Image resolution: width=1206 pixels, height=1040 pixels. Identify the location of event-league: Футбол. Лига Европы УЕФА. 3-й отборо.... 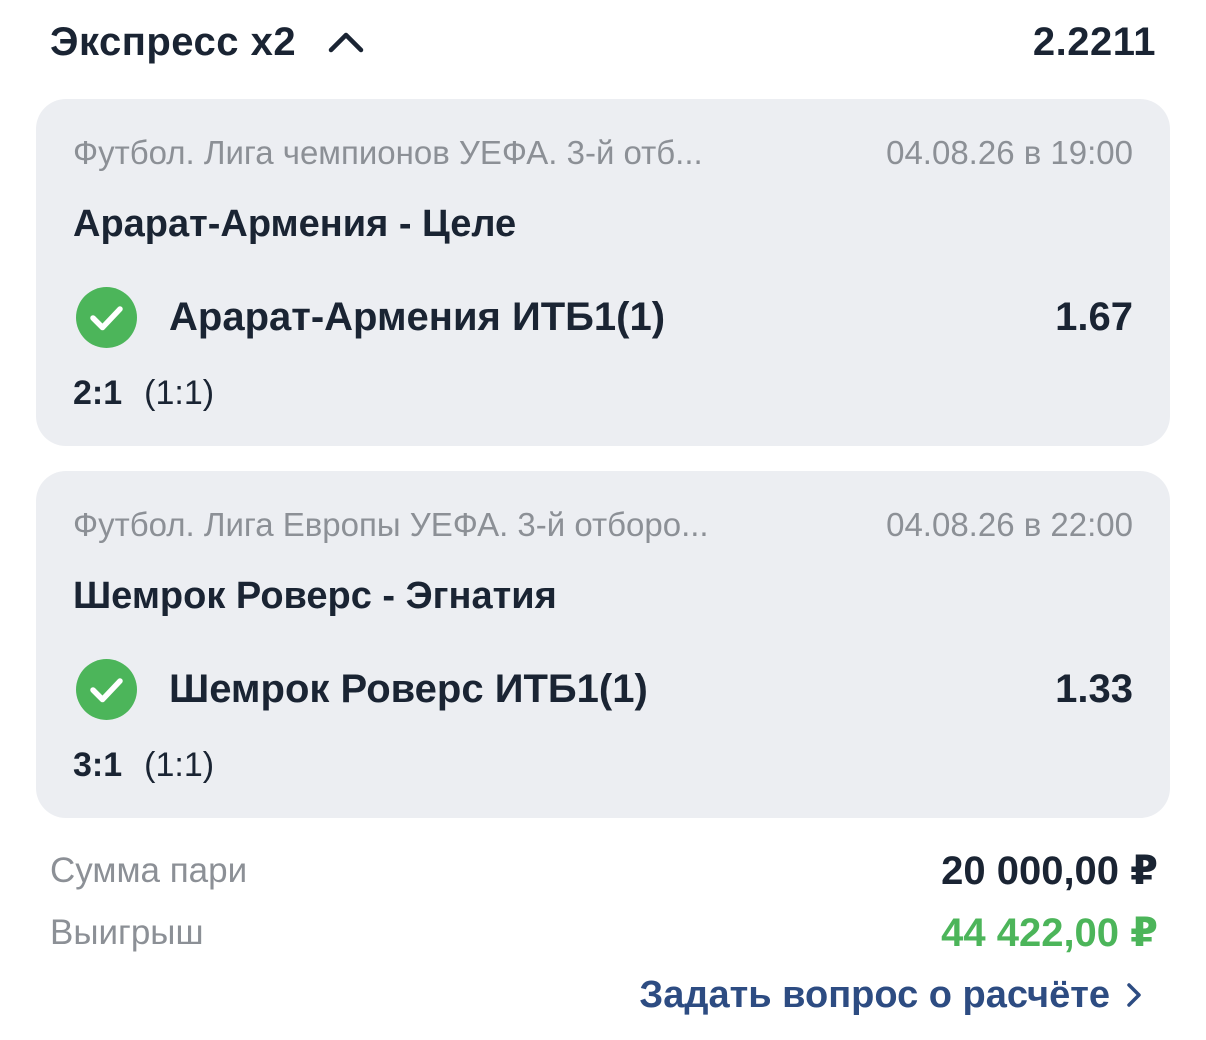
(391, 524).